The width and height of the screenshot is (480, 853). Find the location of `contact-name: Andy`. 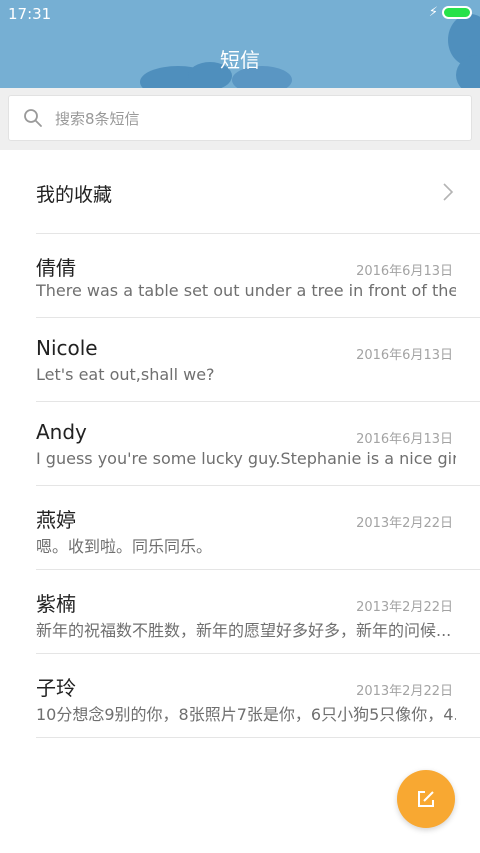

contact-name: Andy is located at coordinates (61, 432).